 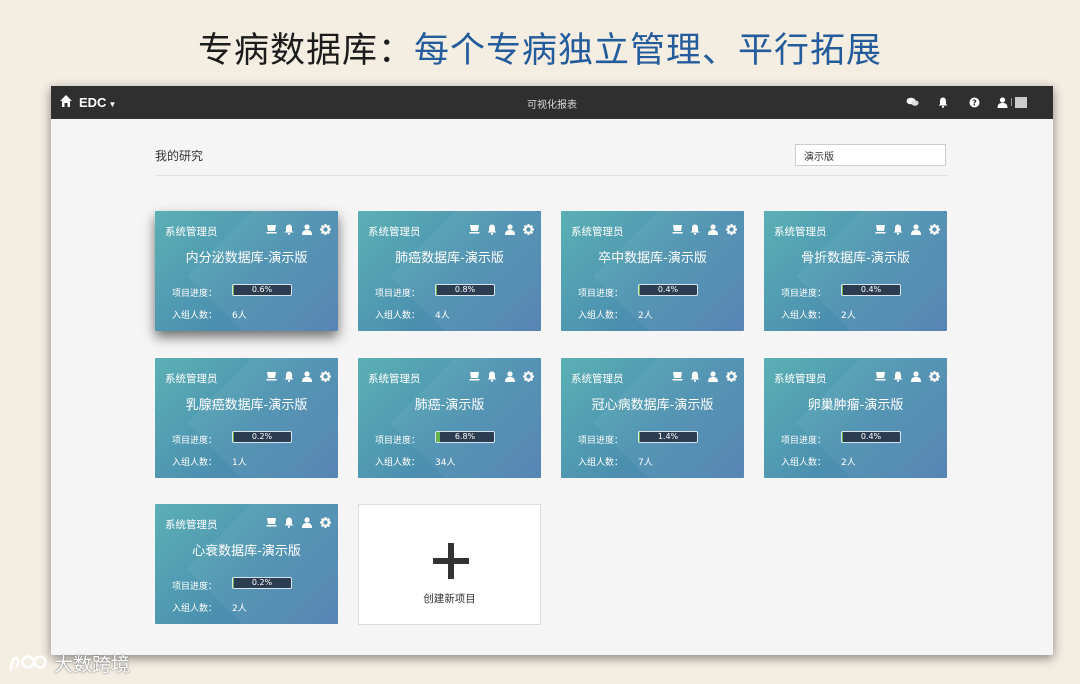 I want to click on watermark-logo-icon, so click(x=28, y=662).